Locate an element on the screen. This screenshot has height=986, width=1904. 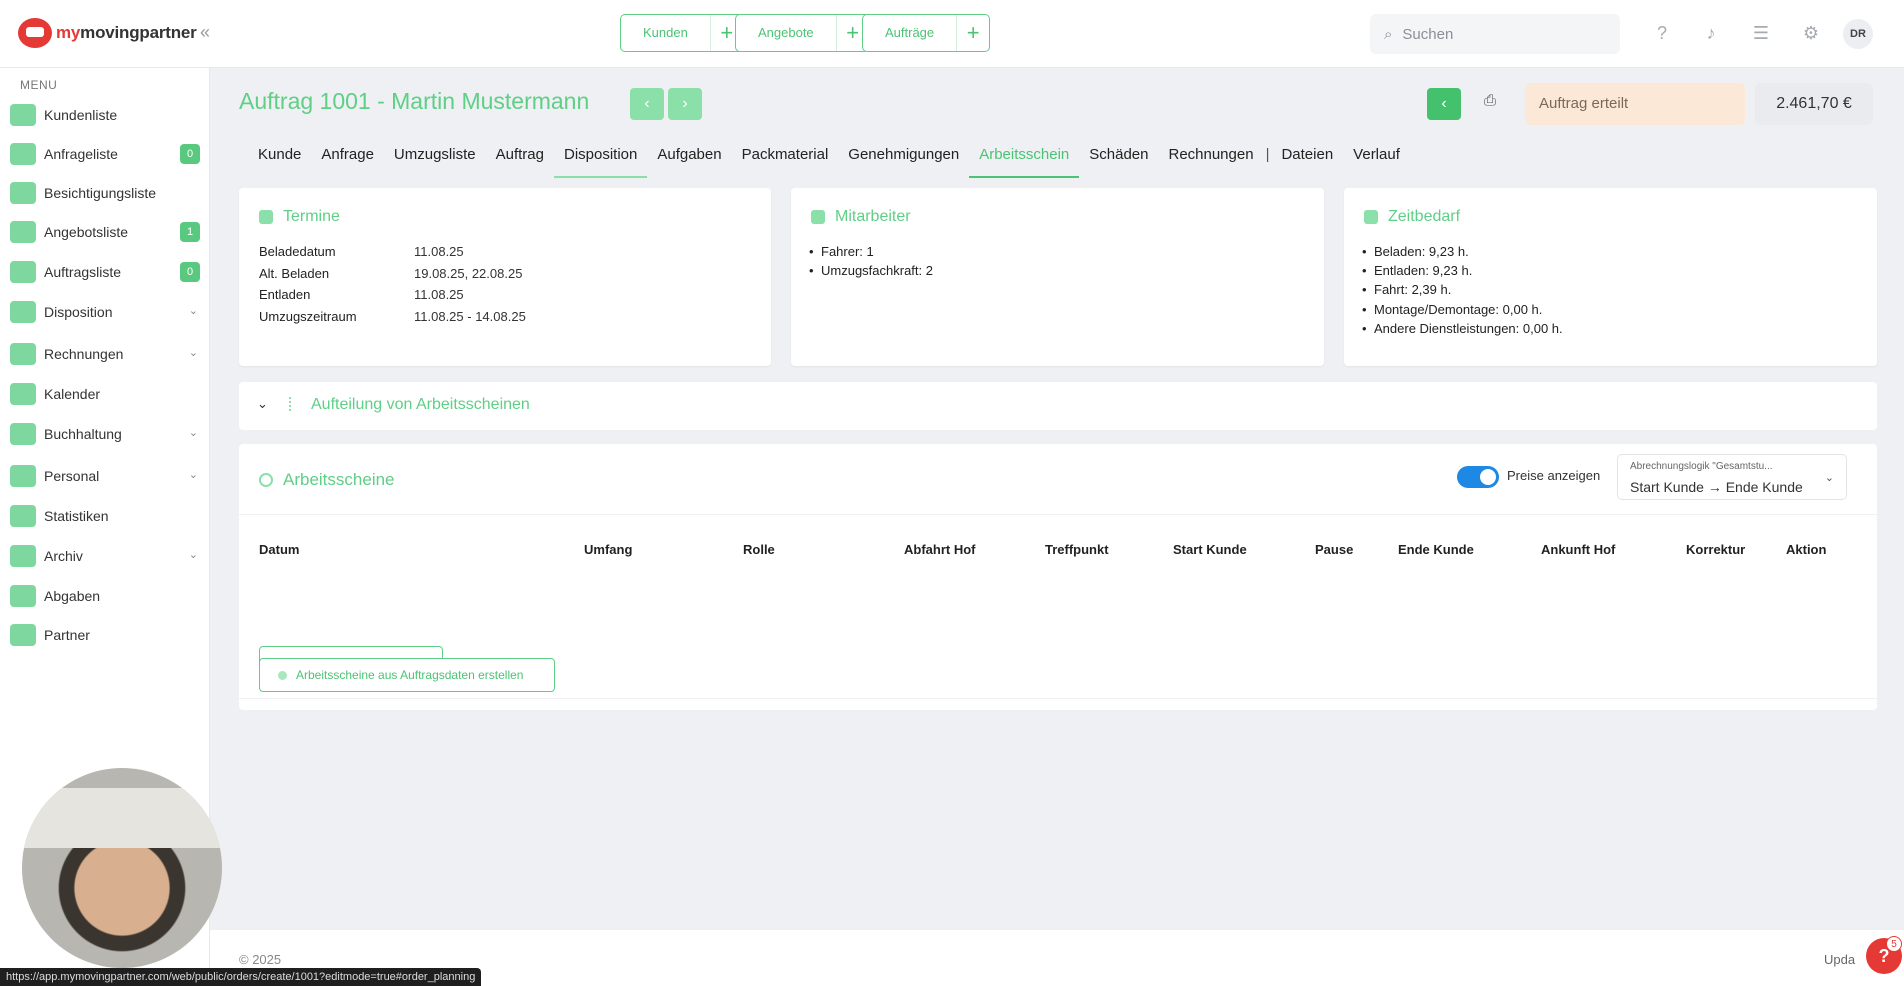
sidebar-item-archiv: Archiv ⌄ is located at coordinates (105, 556).